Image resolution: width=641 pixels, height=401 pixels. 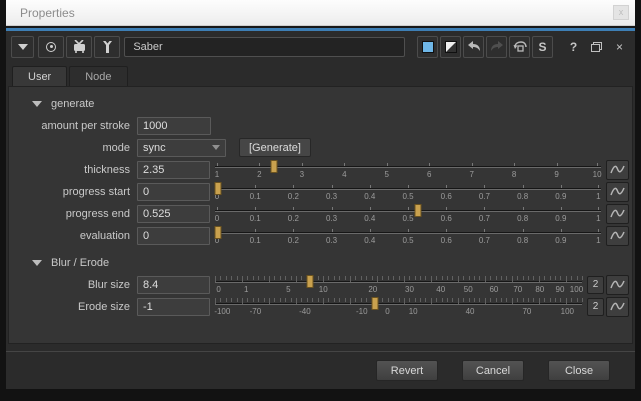 I want to click on progress-start-label: progress start, so click(x=96, y=191).